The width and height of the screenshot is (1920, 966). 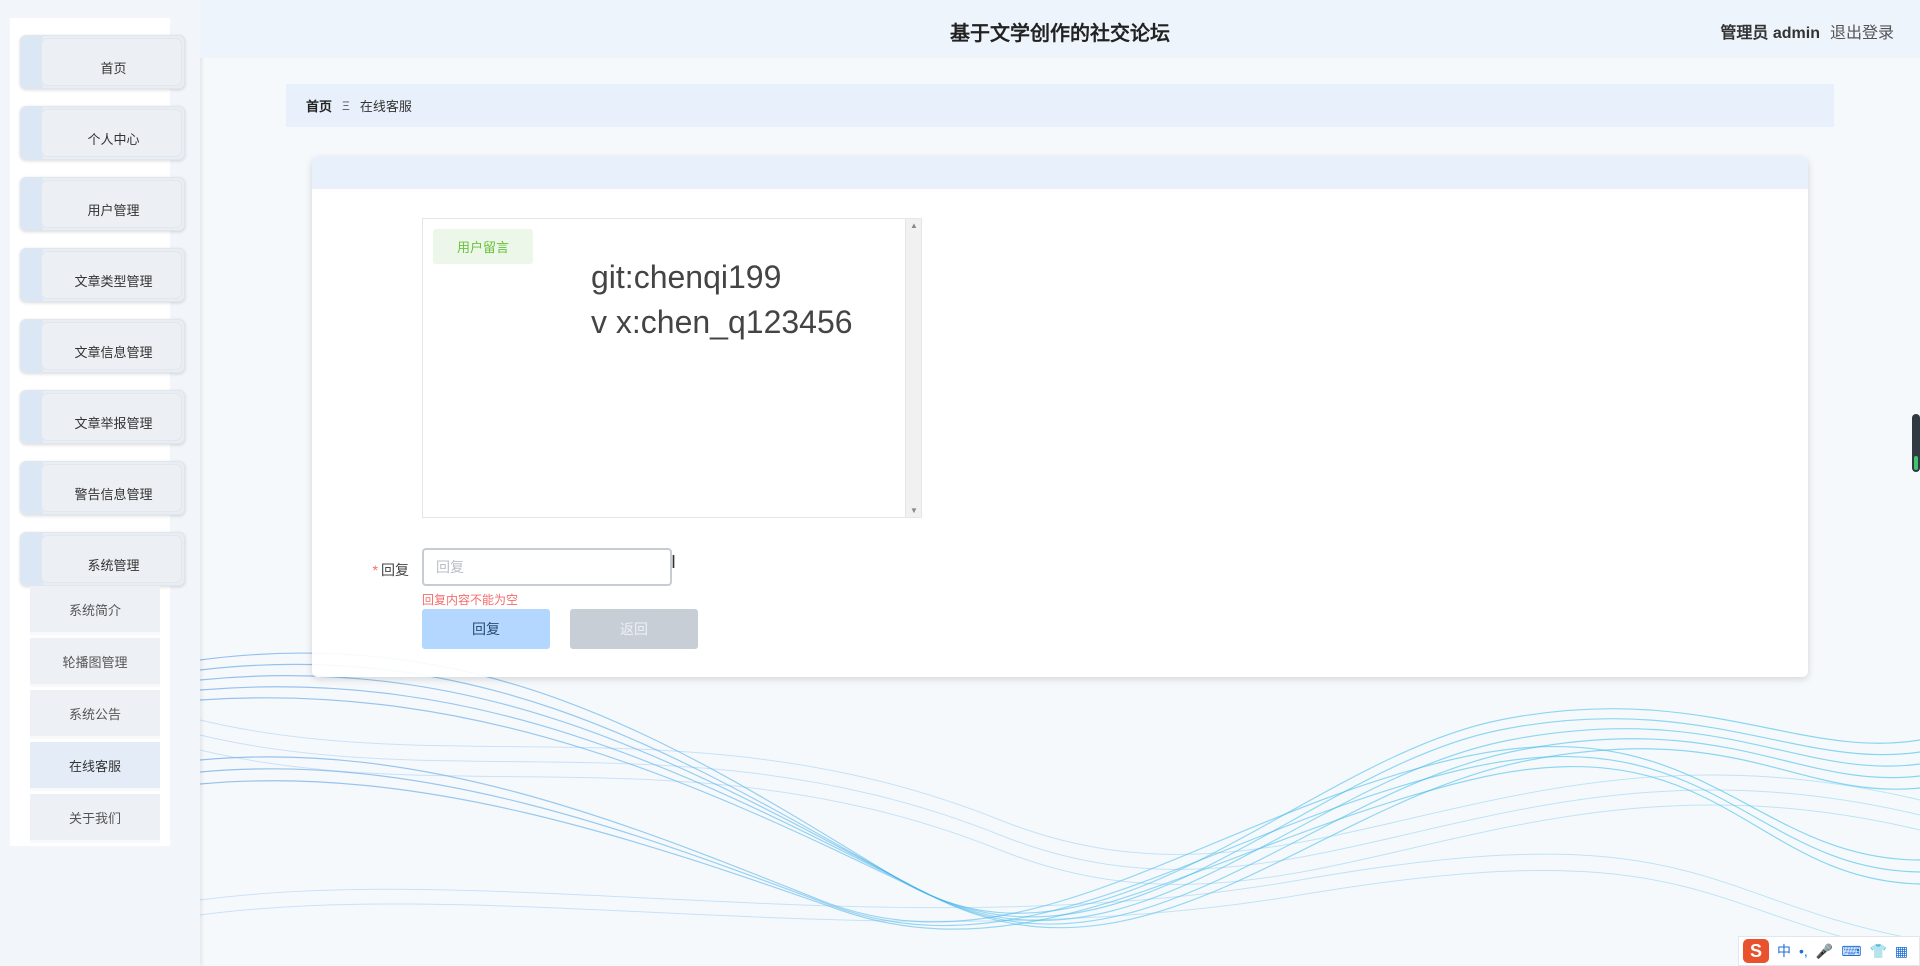 What do you see at coordinates (1901, 951) in the screenshot?
I see `grid-icon: ▦` at bounding box center [1901, 951].